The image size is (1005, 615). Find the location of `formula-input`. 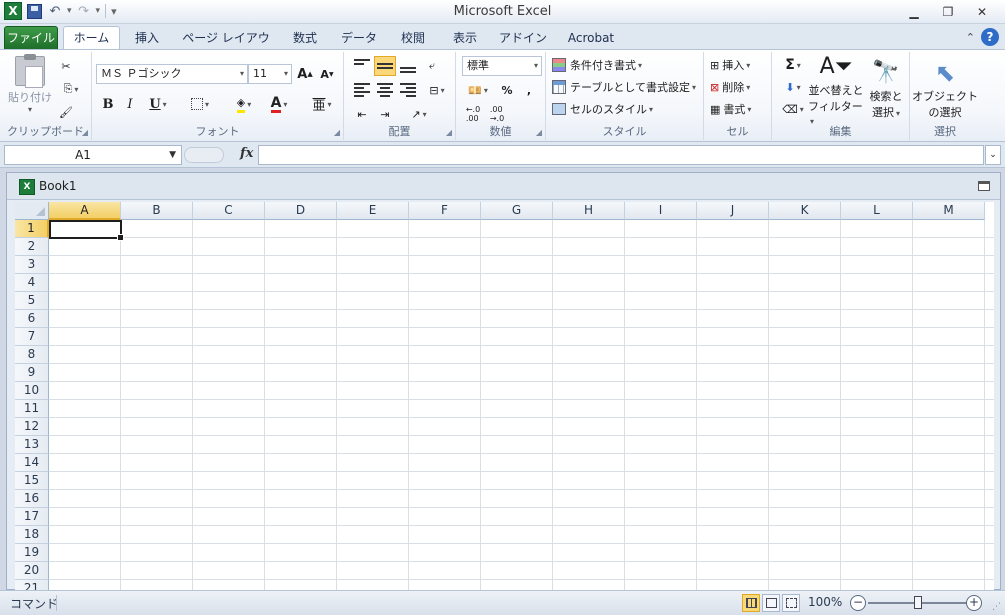

formula-input is located at coordinates (621, 155).